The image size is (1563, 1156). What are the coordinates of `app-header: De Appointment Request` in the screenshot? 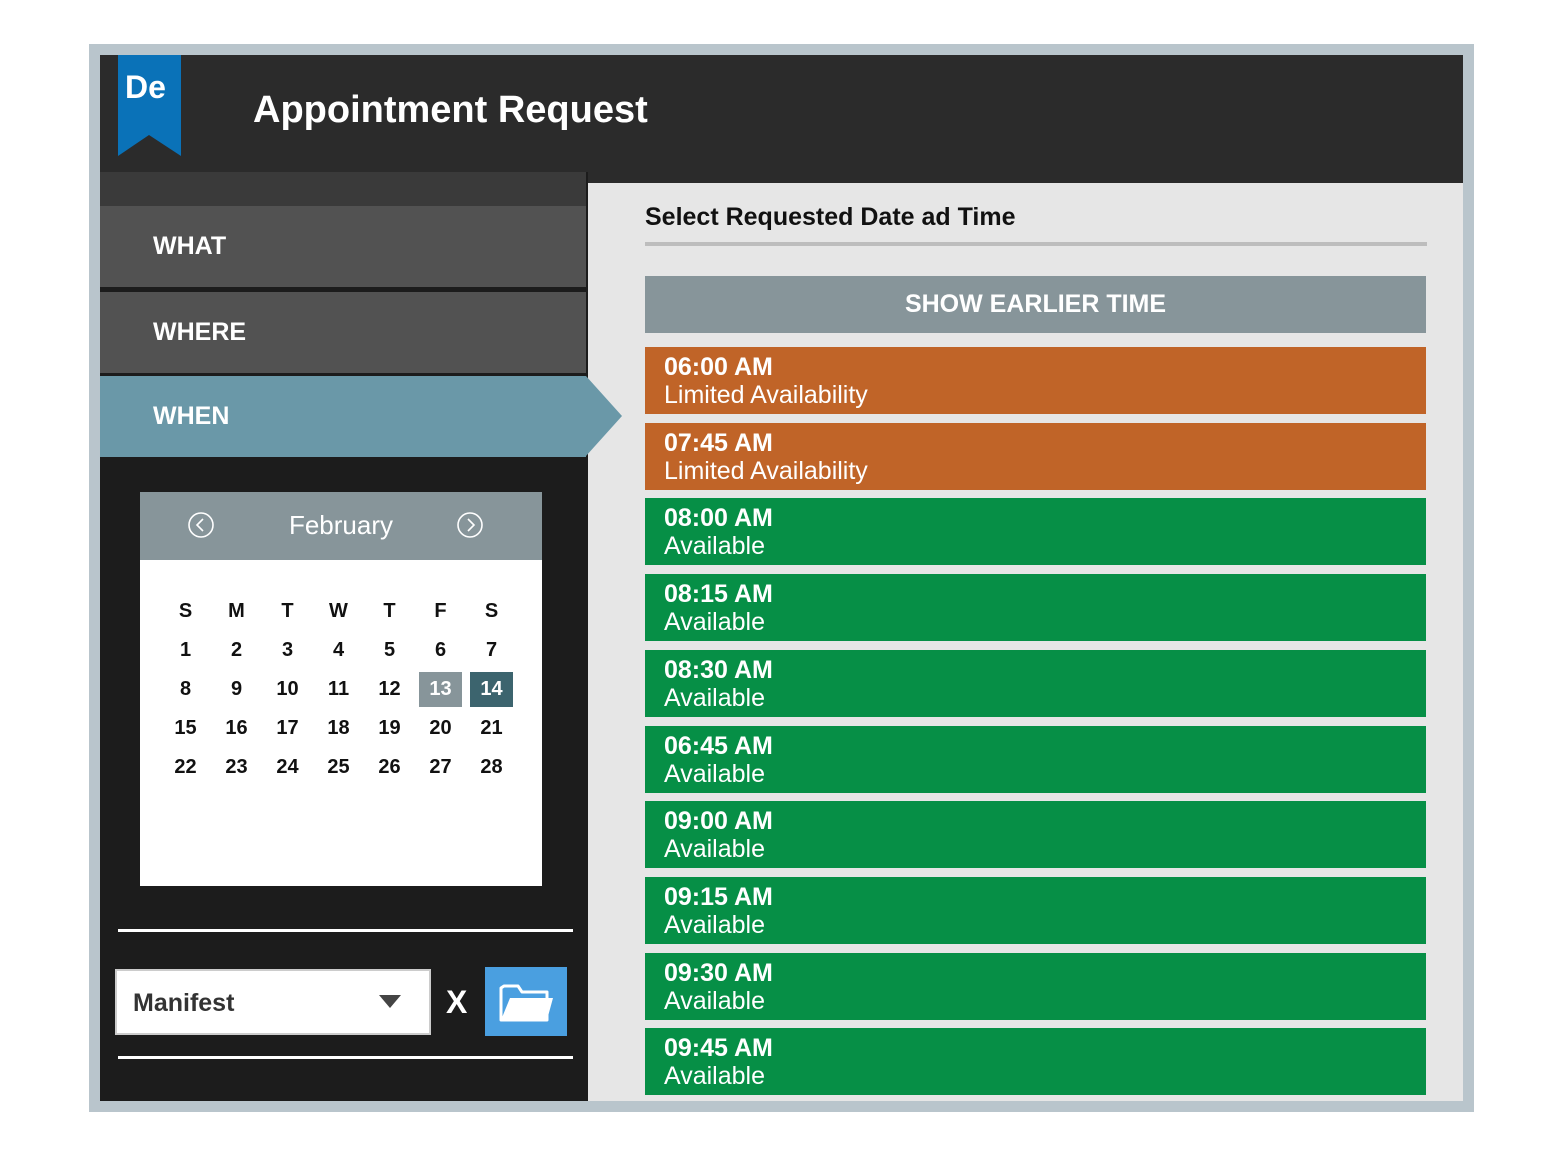 It's located at (781, 119).